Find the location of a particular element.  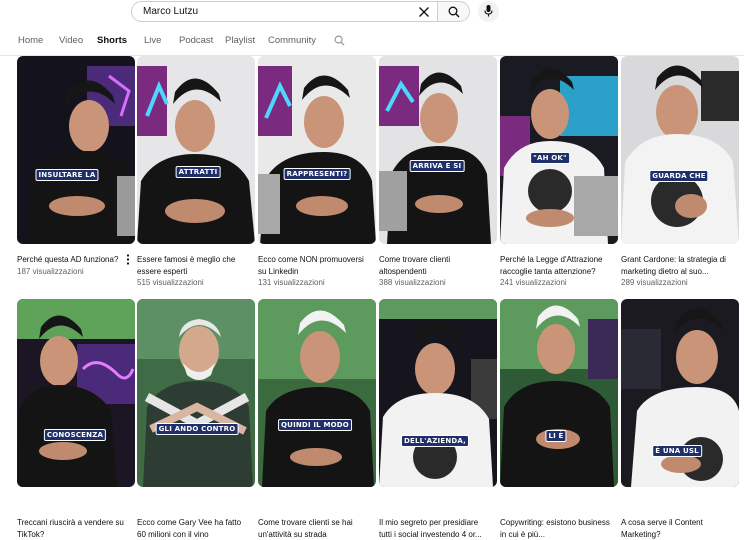

short-title: Perché questa AD funziona? is located at coordinates (73, 260).